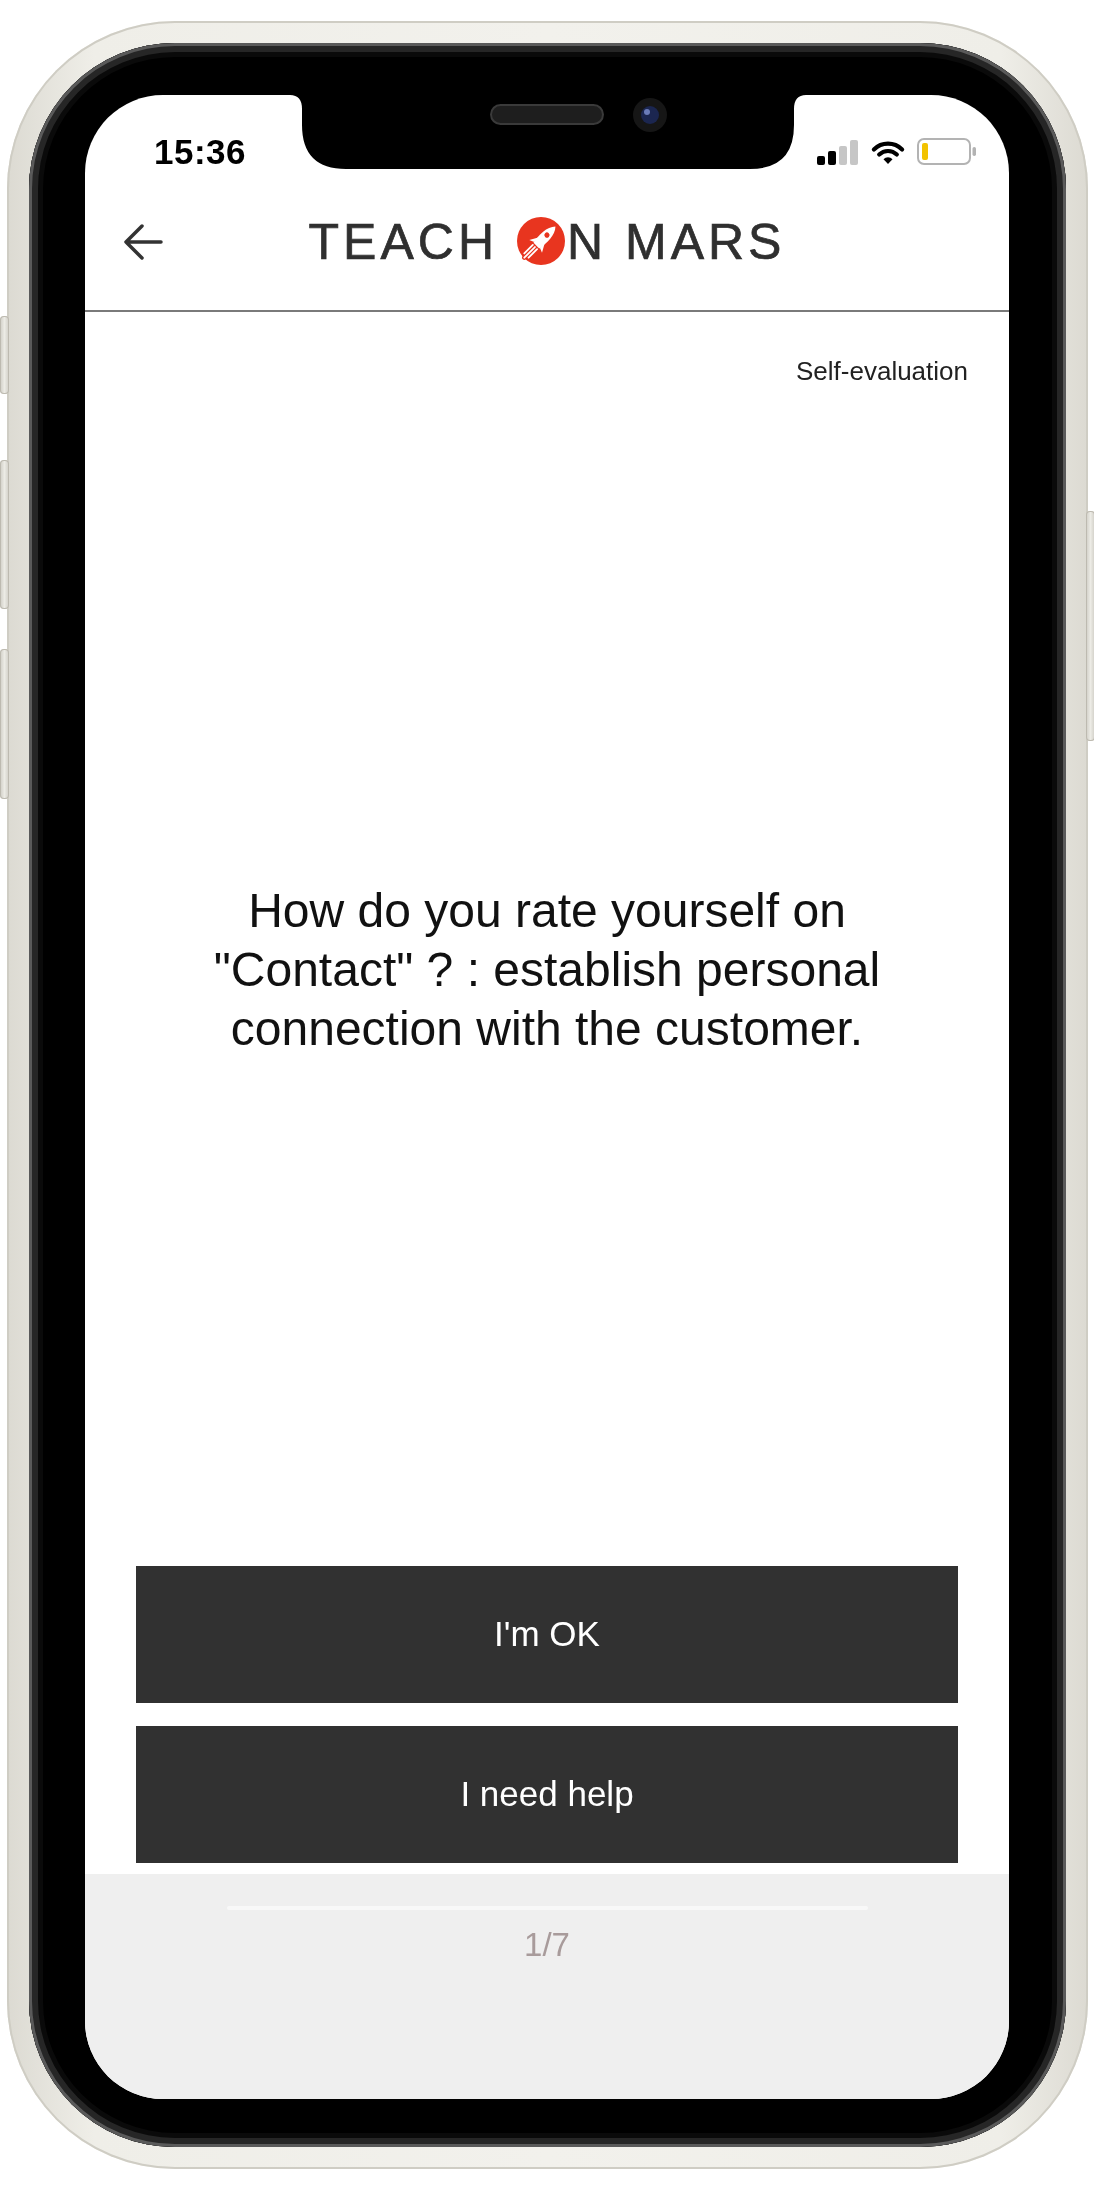 The image size is (1094, 2194). I want to click on question-text: How do you rate yourself on "Contact" ? : establish personal connection with the customer., so click(547, 969).